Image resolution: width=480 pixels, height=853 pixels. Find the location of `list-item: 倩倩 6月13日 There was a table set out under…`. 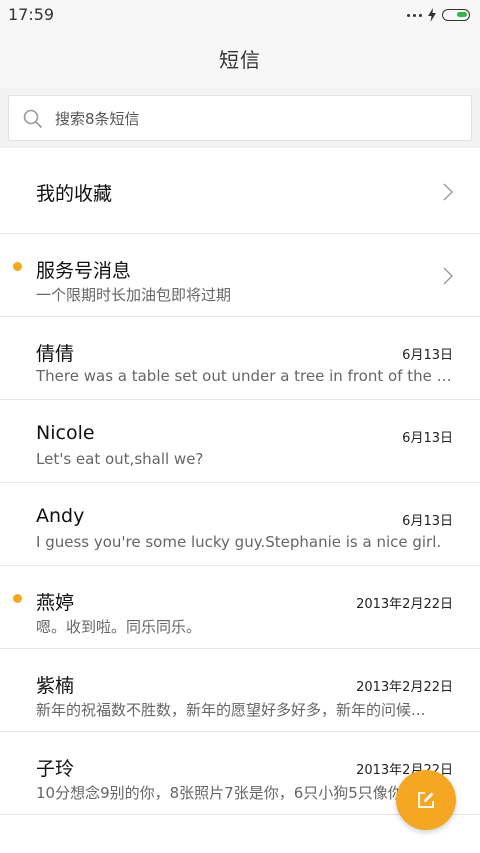

list-item: 倩倩 6月13日 There was a table set out under… is located at coordinates (240, 358).